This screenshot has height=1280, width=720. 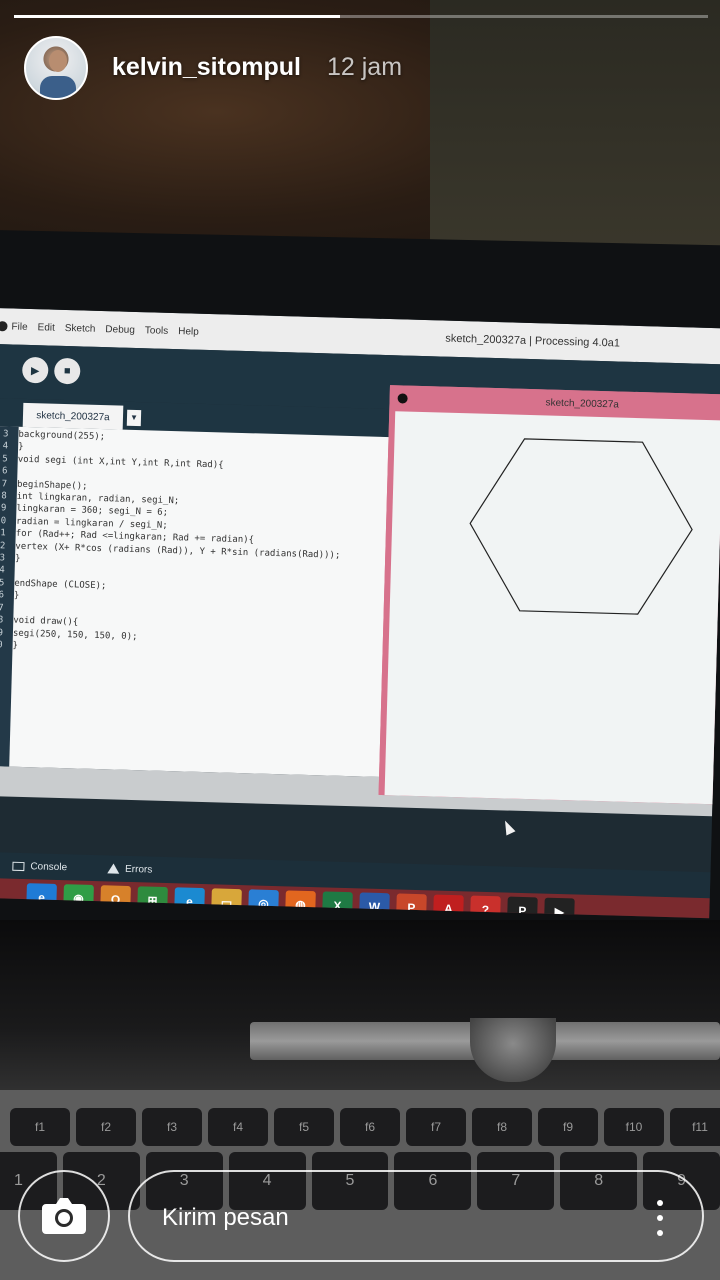 I want to click on line-number: 4, so click(x=5, y=446).